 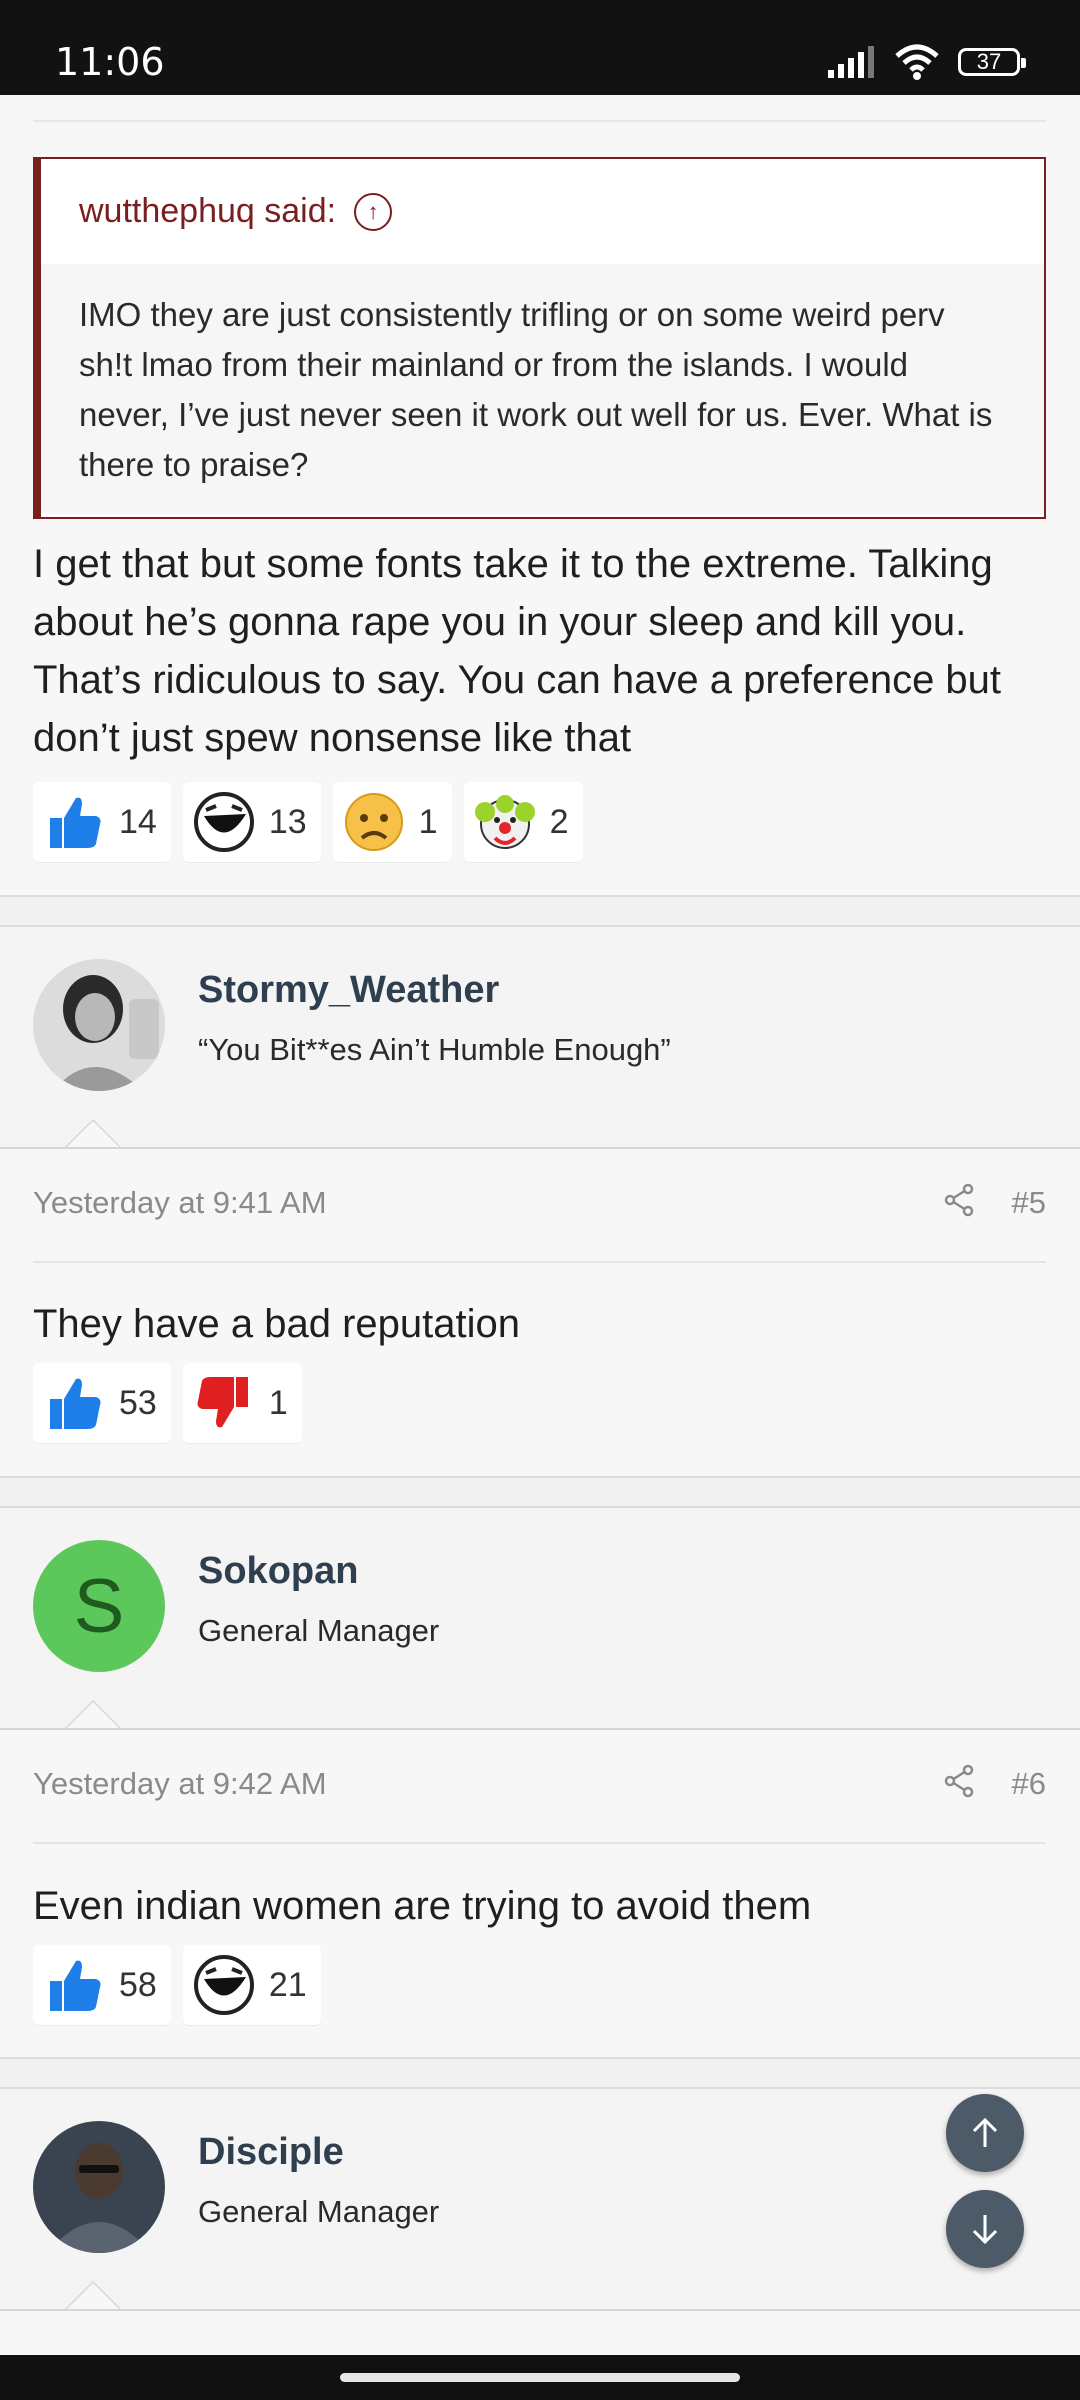 I want to click on avatar-letter: S, so click(x=99, y=1606).